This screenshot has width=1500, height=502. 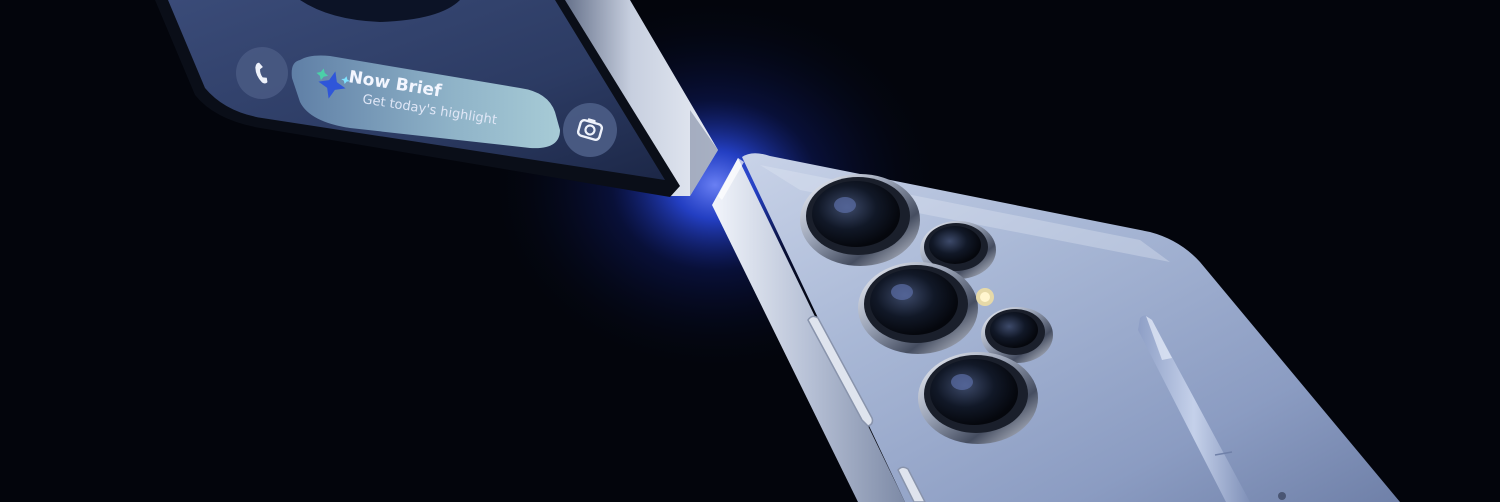 I want to click on phone-shortcut, so click(x=262, y=73).